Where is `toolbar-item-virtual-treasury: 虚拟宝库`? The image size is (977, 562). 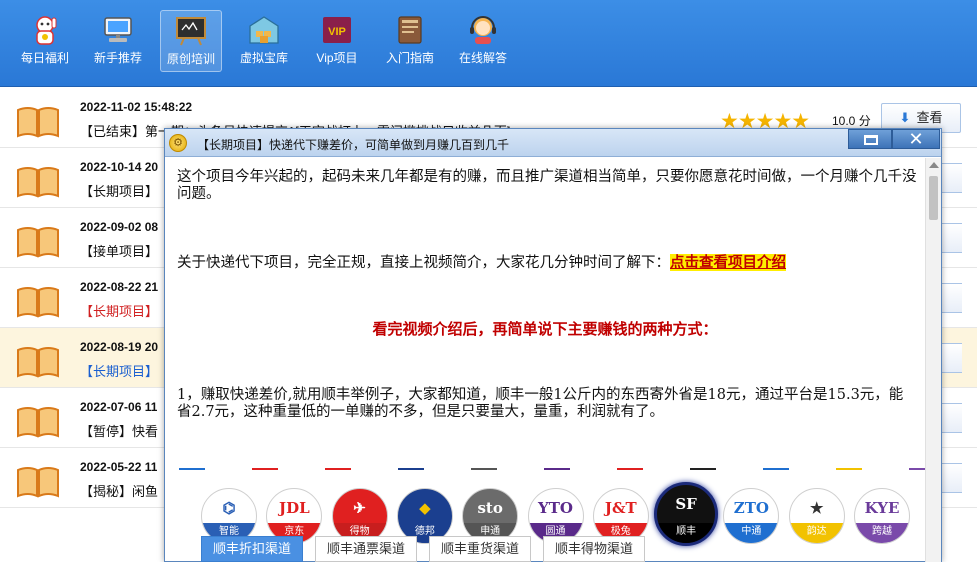
toolbar-item-virtual-treasury: 虚拟宝库 is located at coordinates (264, 41).